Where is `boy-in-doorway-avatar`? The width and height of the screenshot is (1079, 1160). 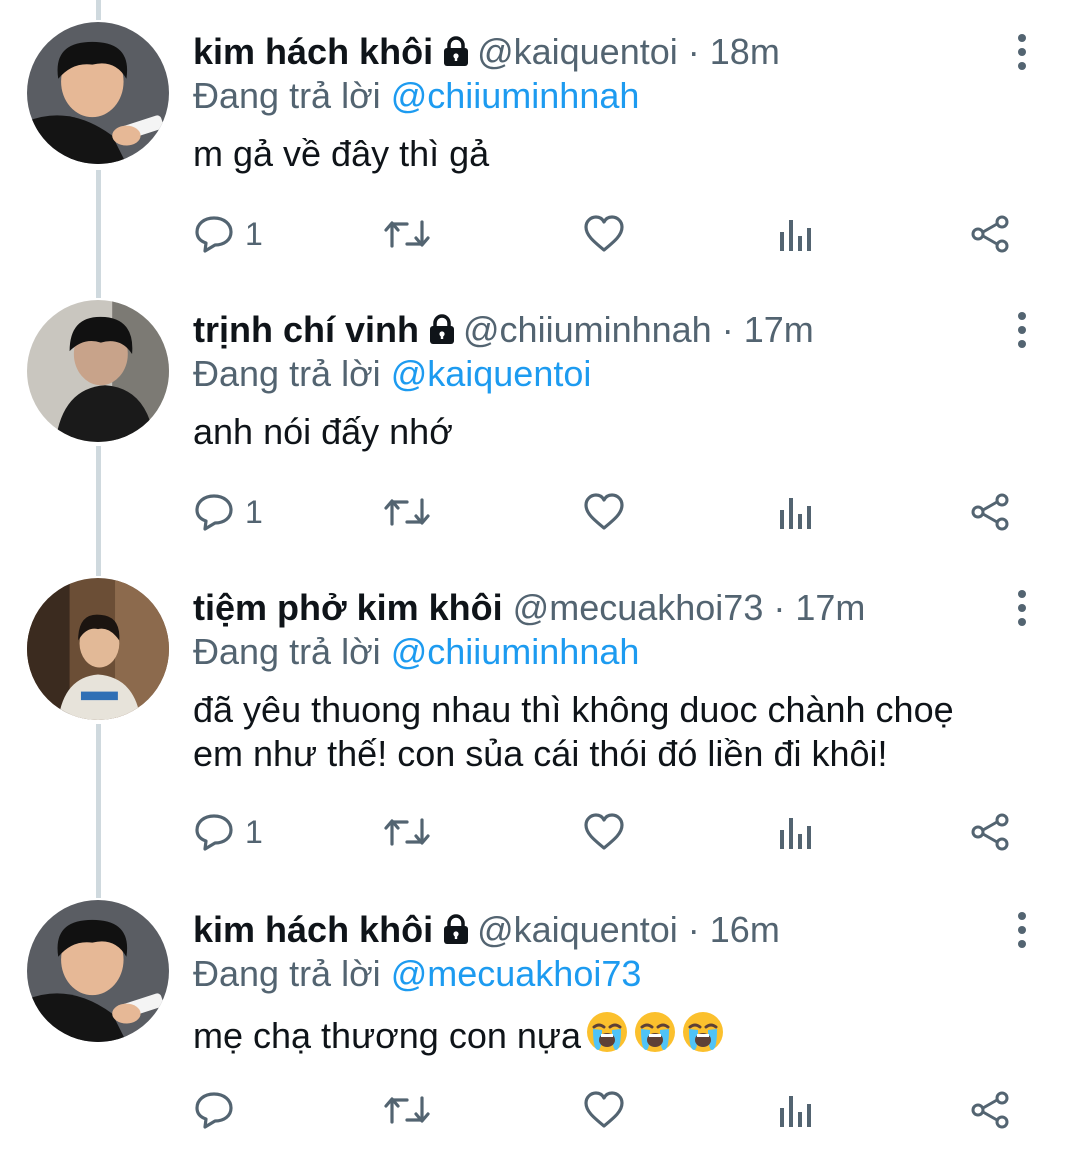
boy-in-doorway-avatar is located at coordinates (98, 649).